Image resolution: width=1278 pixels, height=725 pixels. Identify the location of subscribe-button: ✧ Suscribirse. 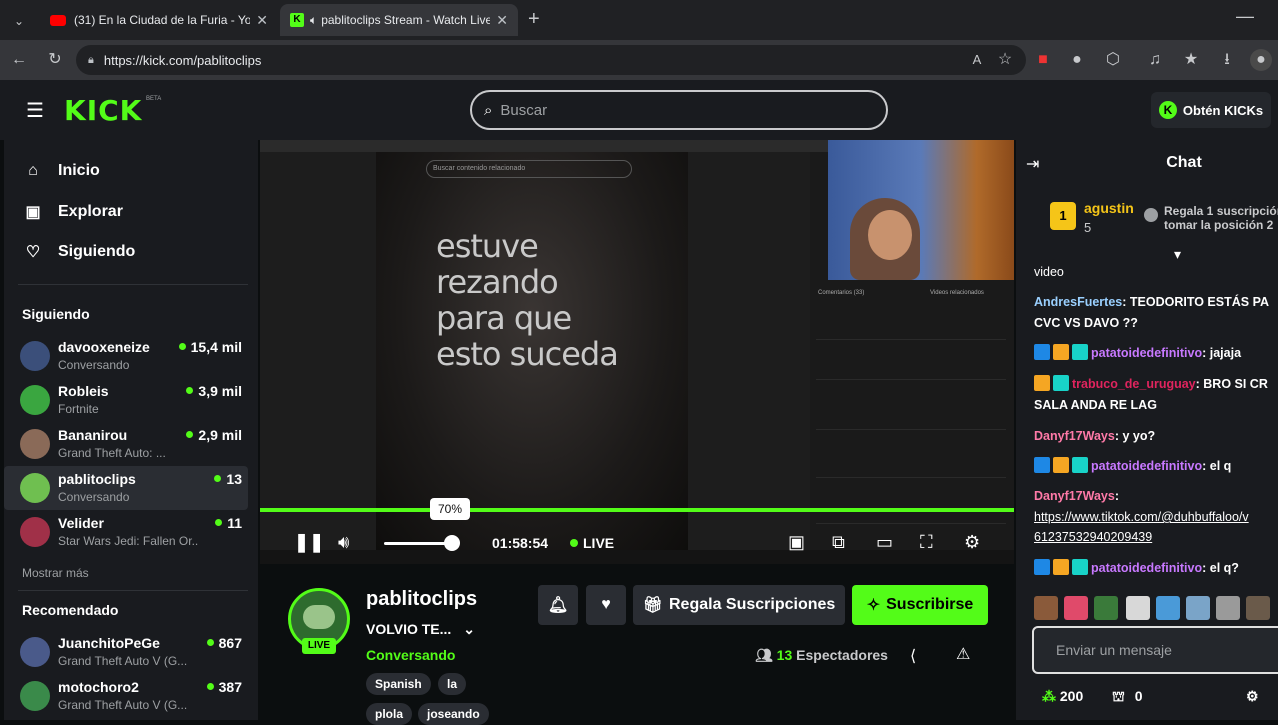
(920, 605).